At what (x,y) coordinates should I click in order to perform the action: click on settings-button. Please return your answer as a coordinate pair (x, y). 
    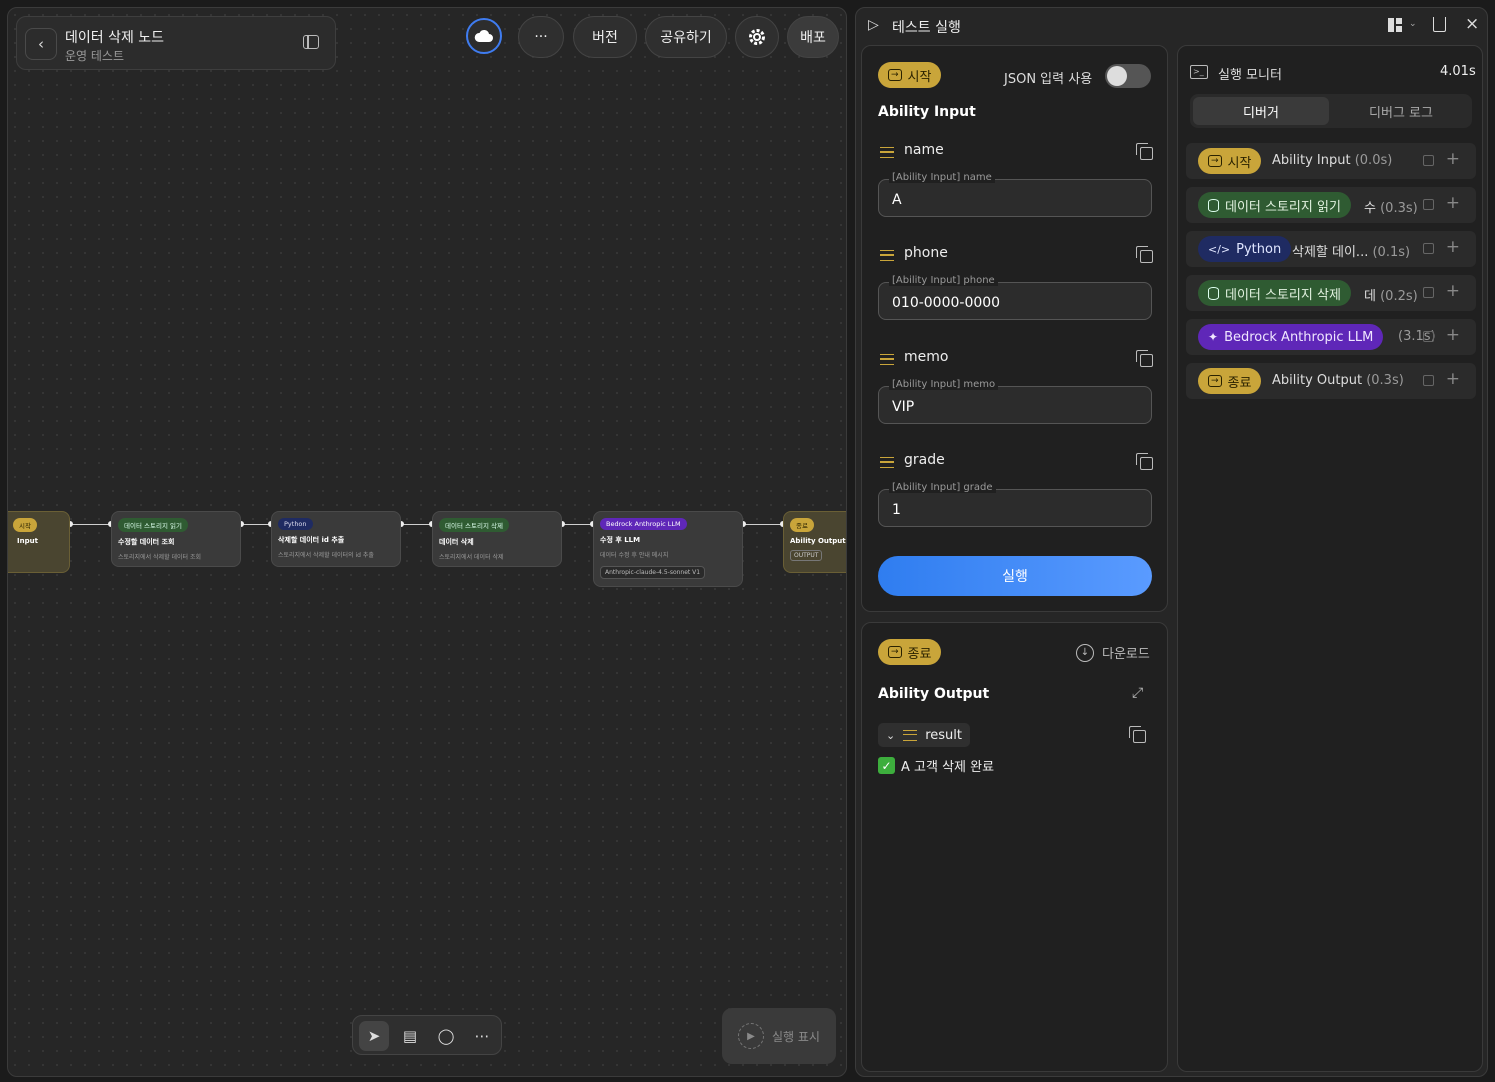
    Looking at the image, I should click on (757, 37).